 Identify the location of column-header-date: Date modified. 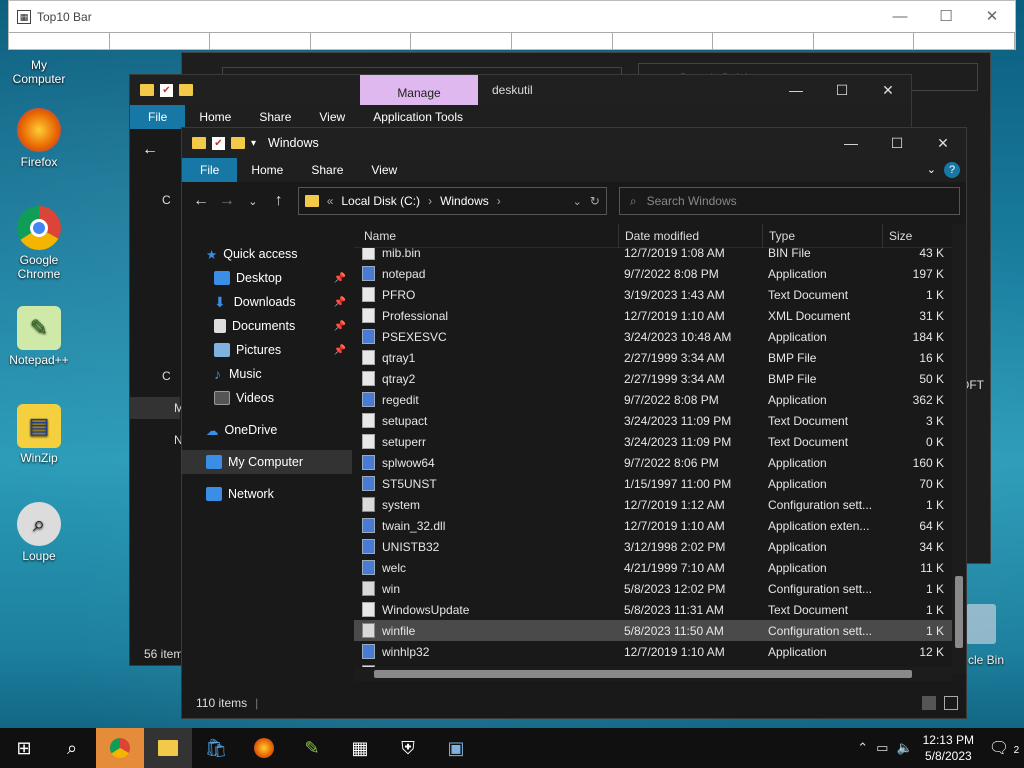
(690, 235).